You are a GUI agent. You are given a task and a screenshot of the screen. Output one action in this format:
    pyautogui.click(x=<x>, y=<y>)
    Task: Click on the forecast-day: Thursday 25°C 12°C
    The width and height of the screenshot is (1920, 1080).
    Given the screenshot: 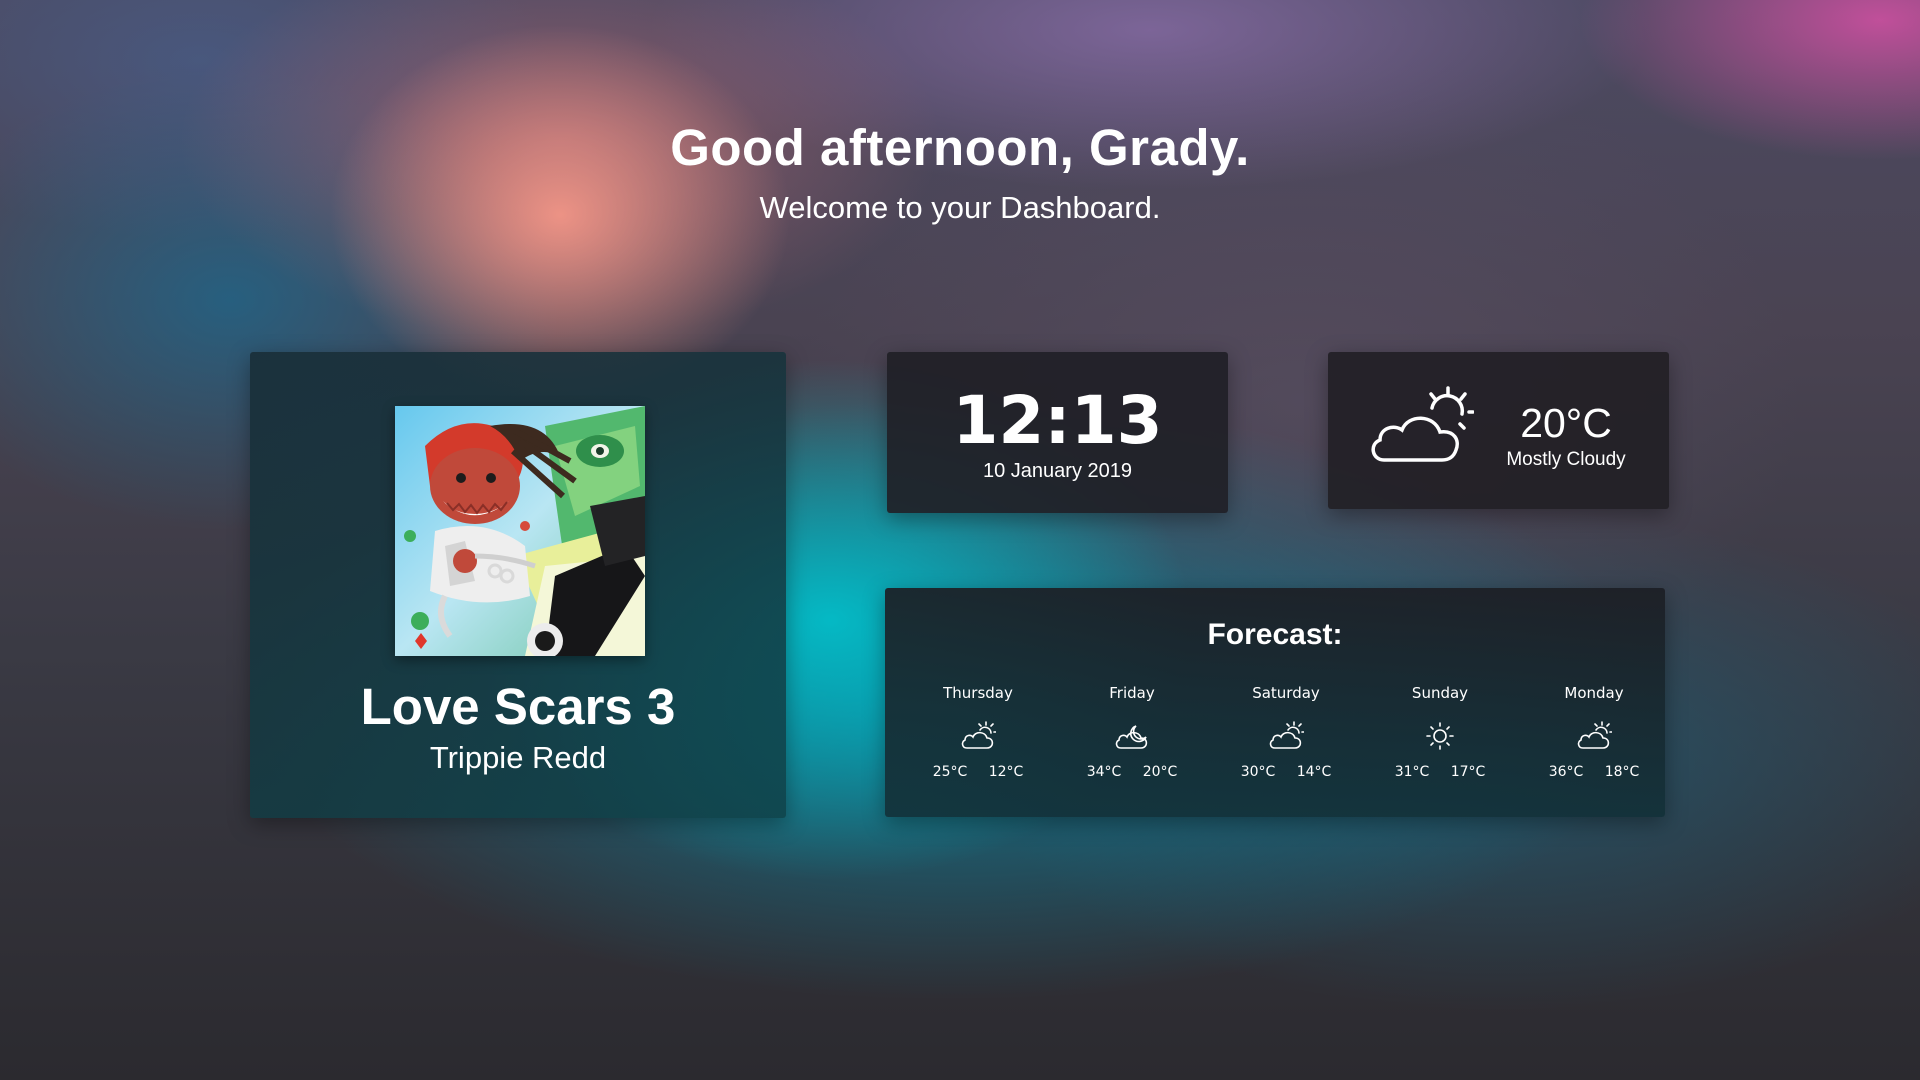 What is the action you would take?
    pyautogui.click(x=978, y=734)
    